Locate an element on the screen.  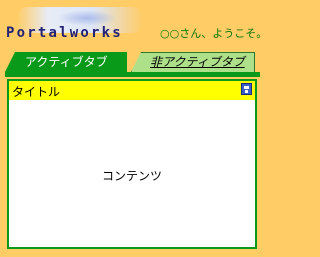
tab-inactive-label: 非アクティブタブ is located at coordinates (197, 62).